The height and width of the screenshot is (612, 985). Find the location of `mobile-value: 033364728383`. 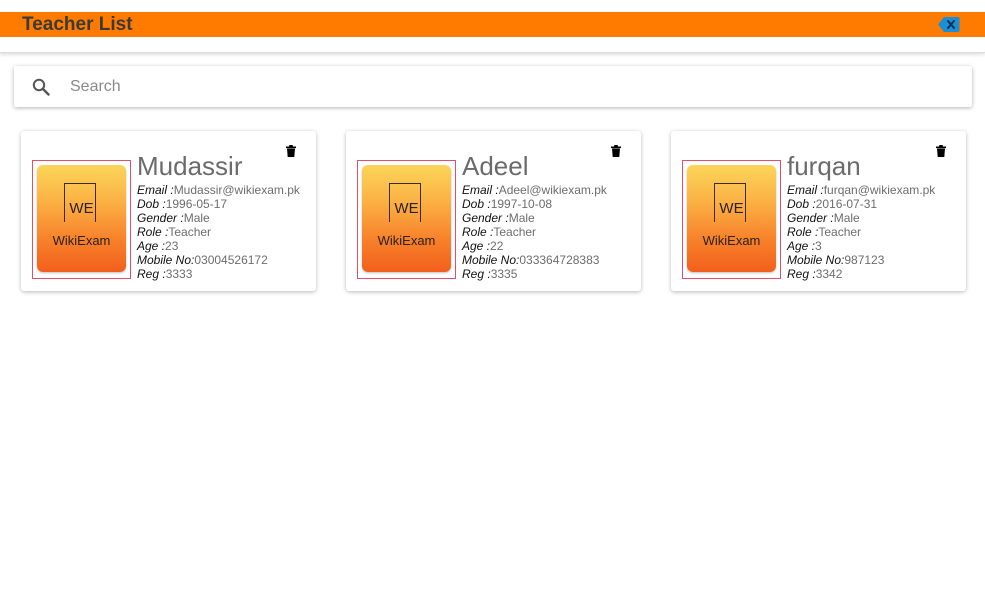

mobile-value: 033364728383 is located at coordinates (559, 260).